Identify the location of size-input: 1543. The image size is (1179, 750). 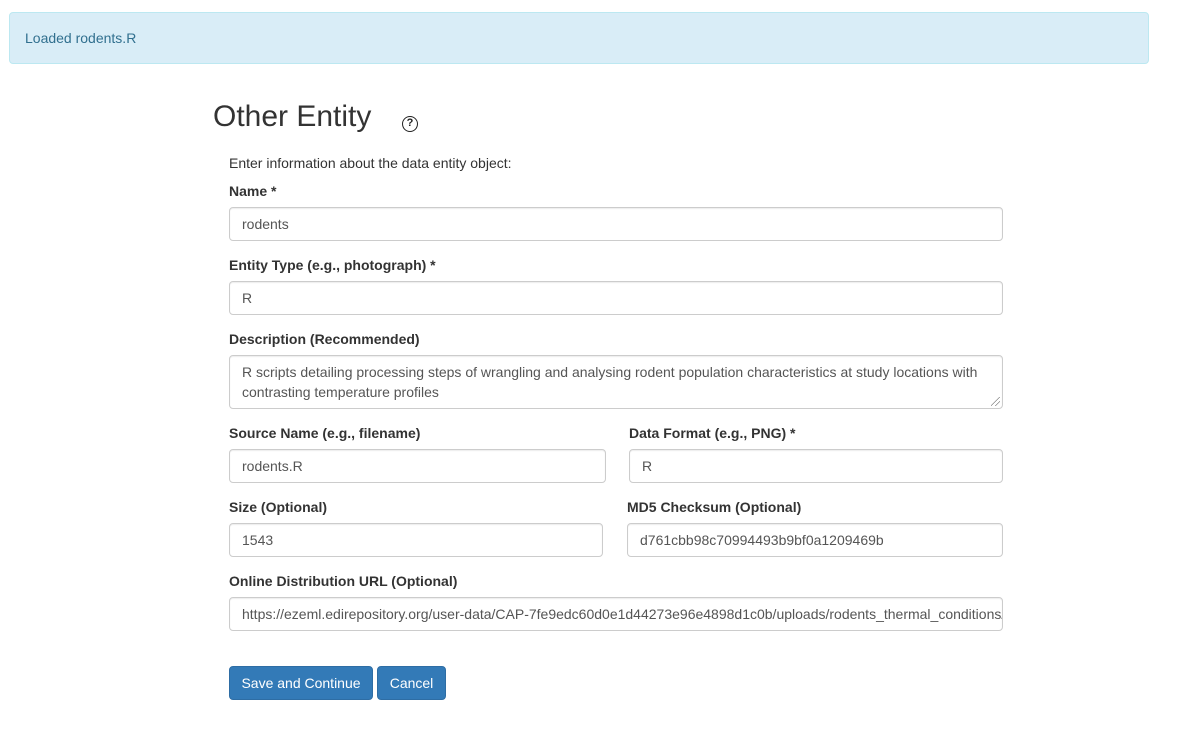
(416, 540).